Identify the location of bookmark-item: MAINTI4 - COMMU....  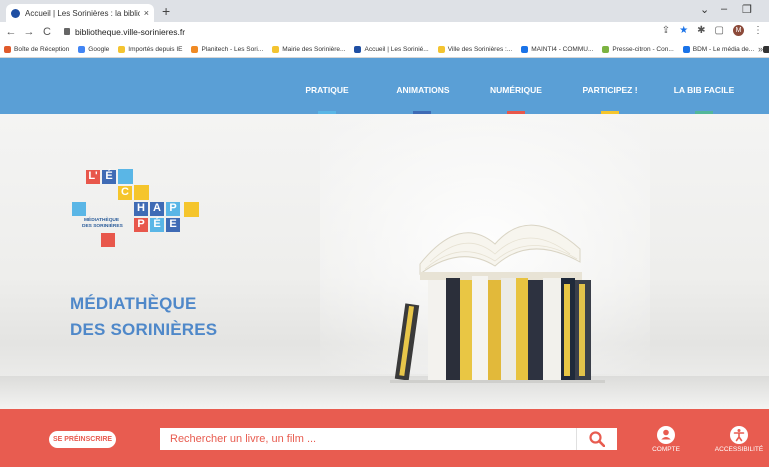
(557, 49).